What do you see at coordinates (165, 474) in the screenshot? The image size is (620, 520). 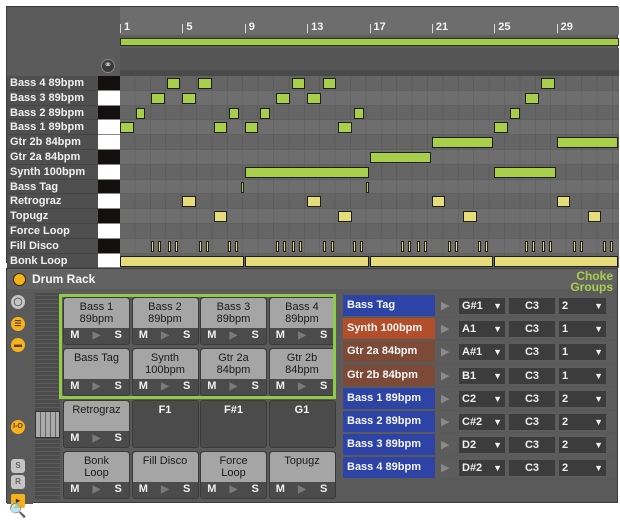 I see `drum-pad: Fill Disco M ▶ S` at bounding box center [165, 474].